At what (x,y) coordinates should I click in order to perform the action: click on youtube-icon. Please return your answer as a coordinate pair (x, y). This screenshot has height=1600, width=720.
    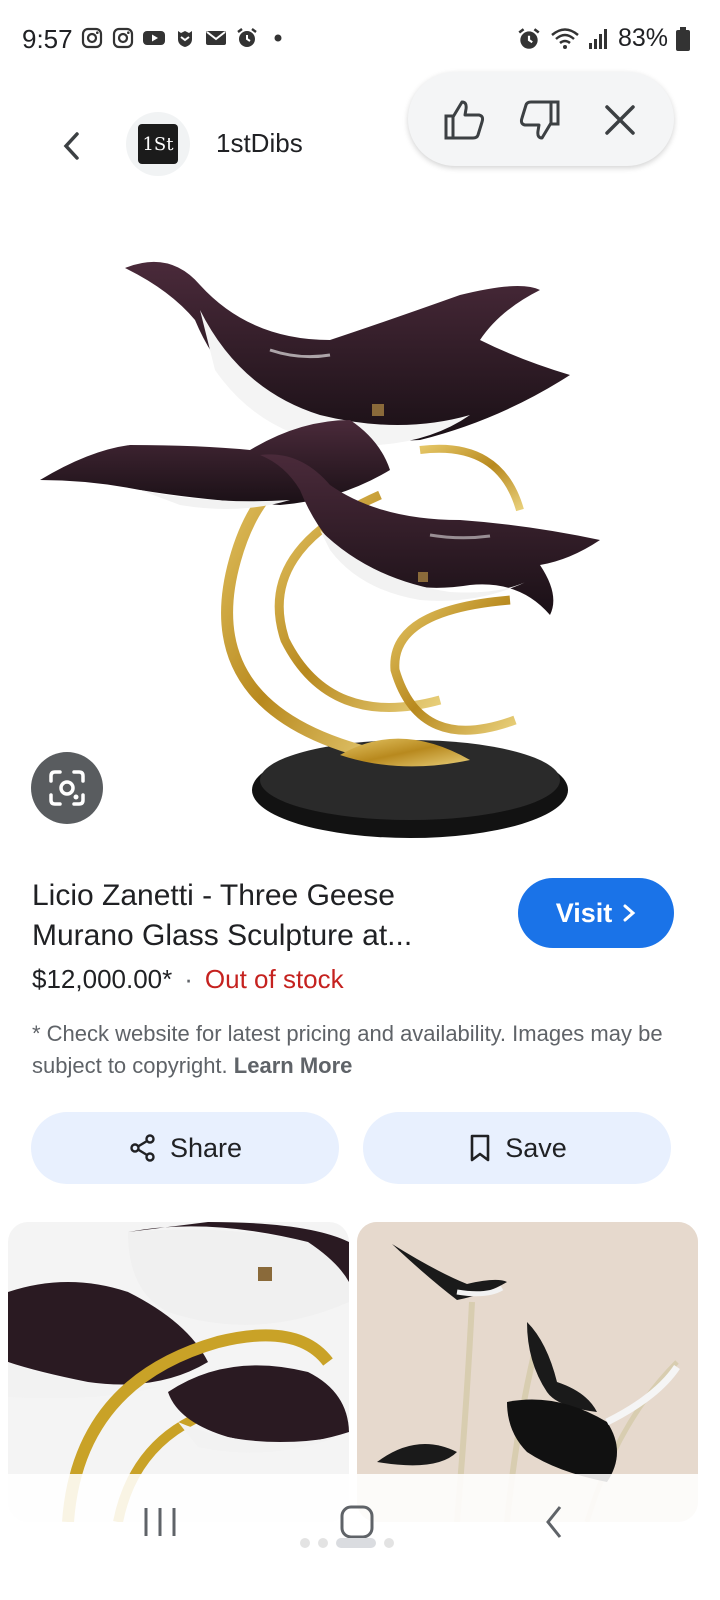
    Looking at the image, I should click on (154, 38).